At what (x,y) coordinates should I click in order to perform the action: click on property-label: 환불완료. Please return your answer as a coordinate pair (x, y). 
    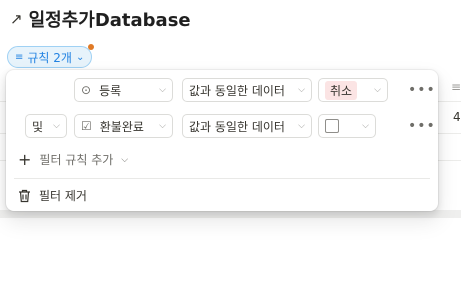
    Looking at the image, I should click on (121, 126).